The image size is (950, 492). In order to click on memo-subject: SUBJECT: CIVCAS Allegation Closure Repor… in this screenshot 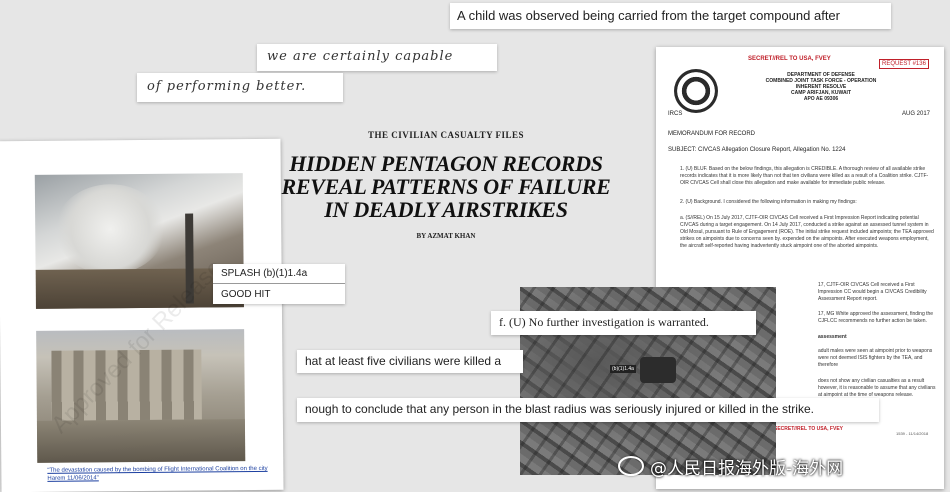, I will do `click(757, 150)`.